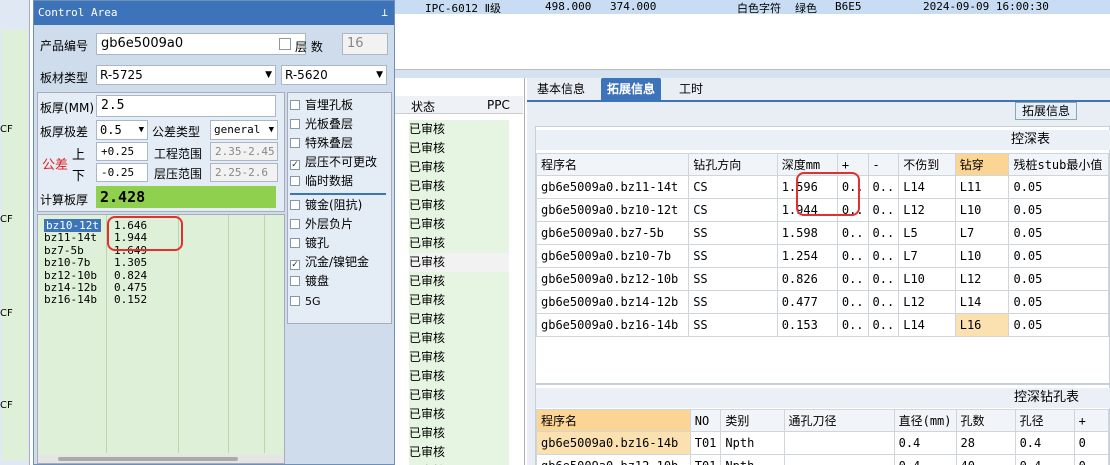 This screenshot has width=1110, height=465. Describe the element at coordinates (561, 89) in the screenshot. I see `tab-basic-info: 基本信息` at that location.